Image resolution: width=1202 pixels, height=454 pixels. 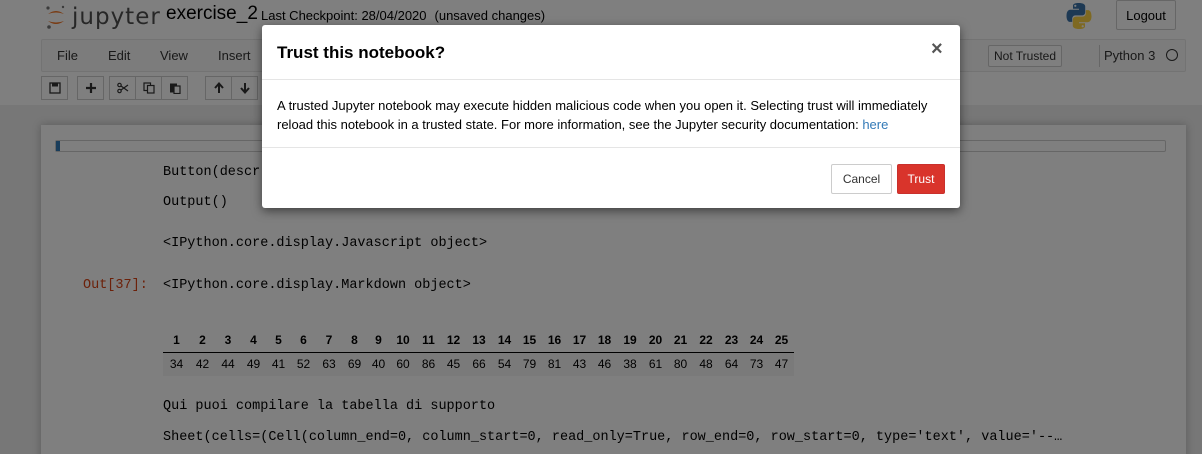 I want to click on security-docs-link: here, so click(x=875, y=124).